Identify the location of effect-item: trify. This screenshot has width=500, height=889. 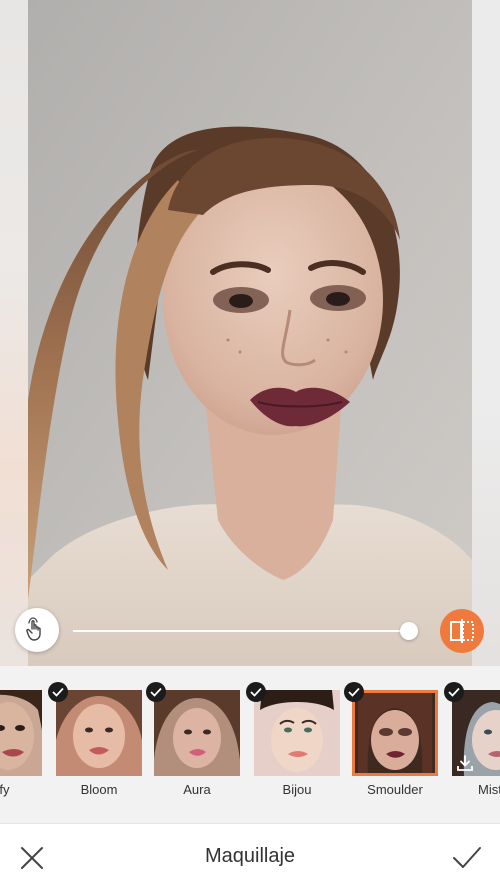
(21, 743).